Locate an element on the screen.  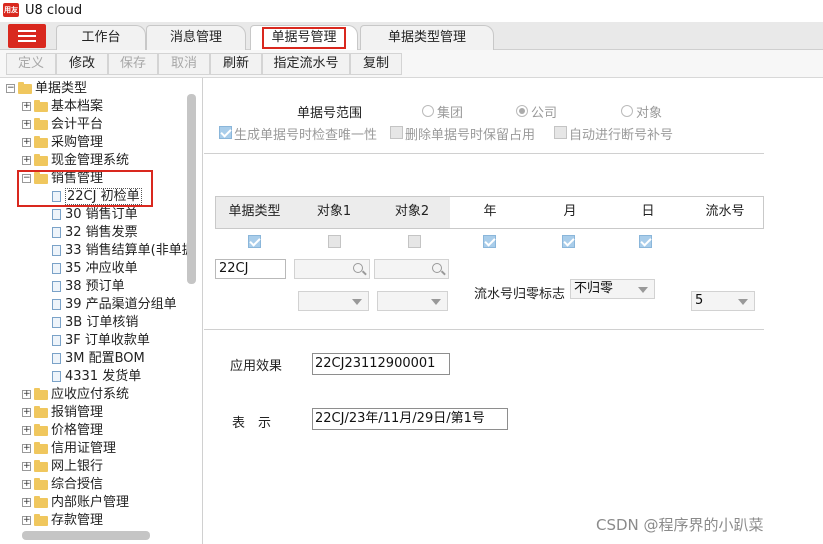
define-button: 定义 is located at coordinates (31, 64).